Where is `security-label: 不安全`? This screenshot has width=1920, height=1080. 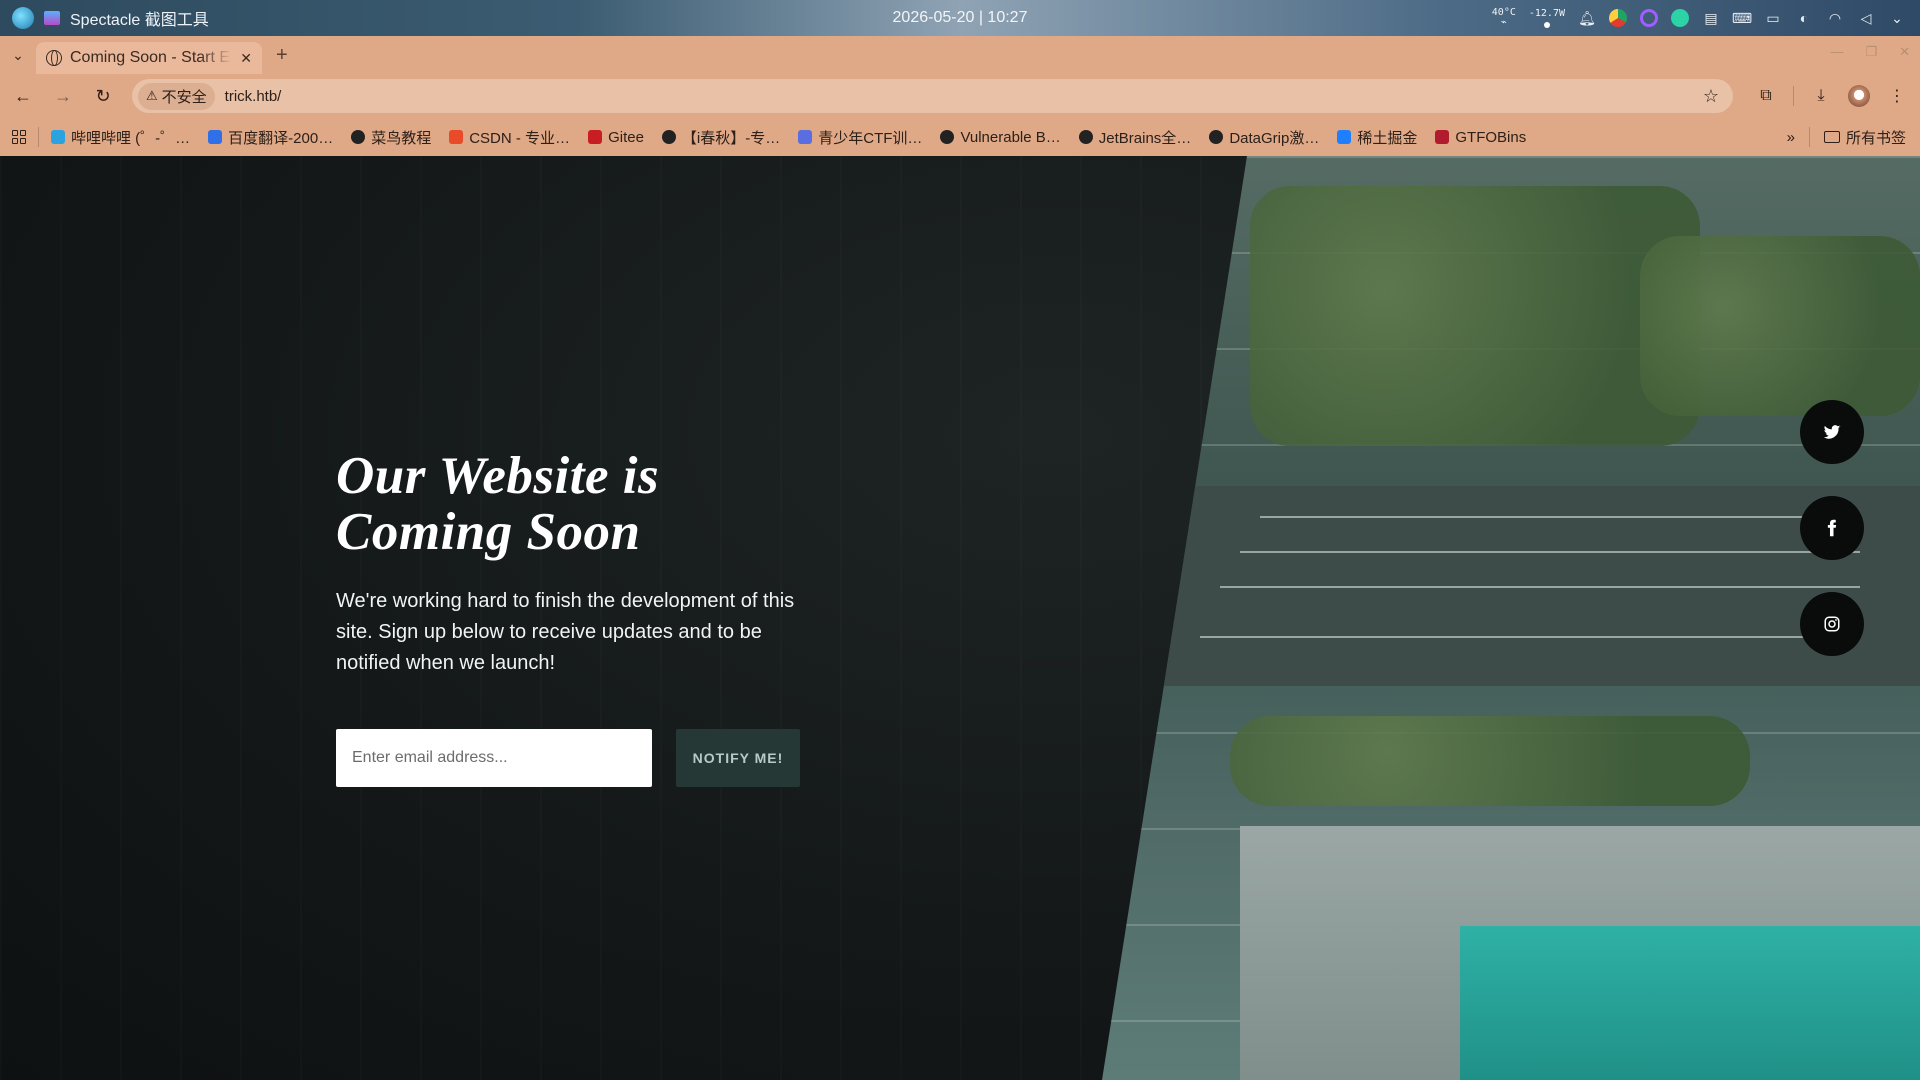 security-label: 不安全 is located at coordinates (184, 97).